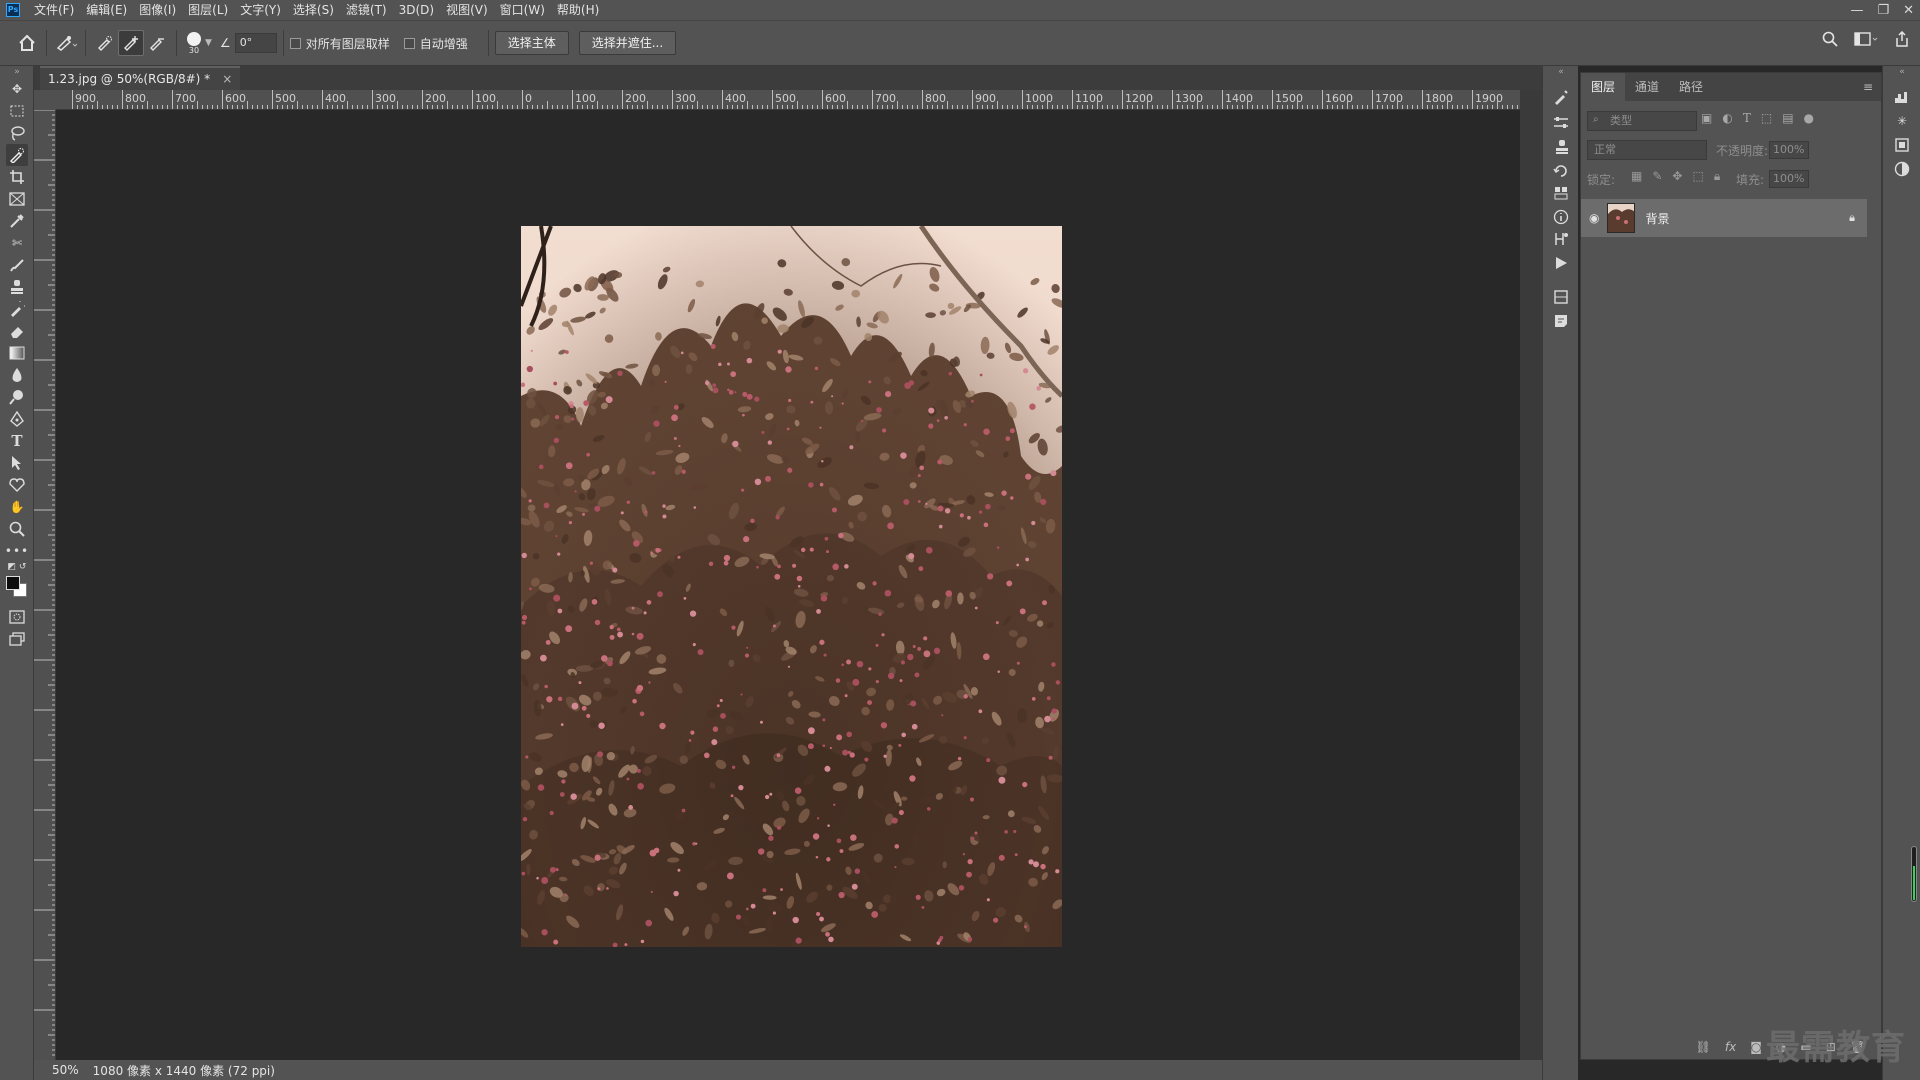 This screenshot has height=1080, width=1920. I want to click on pixel-filter-icon: ▣, so click(1706, 118).